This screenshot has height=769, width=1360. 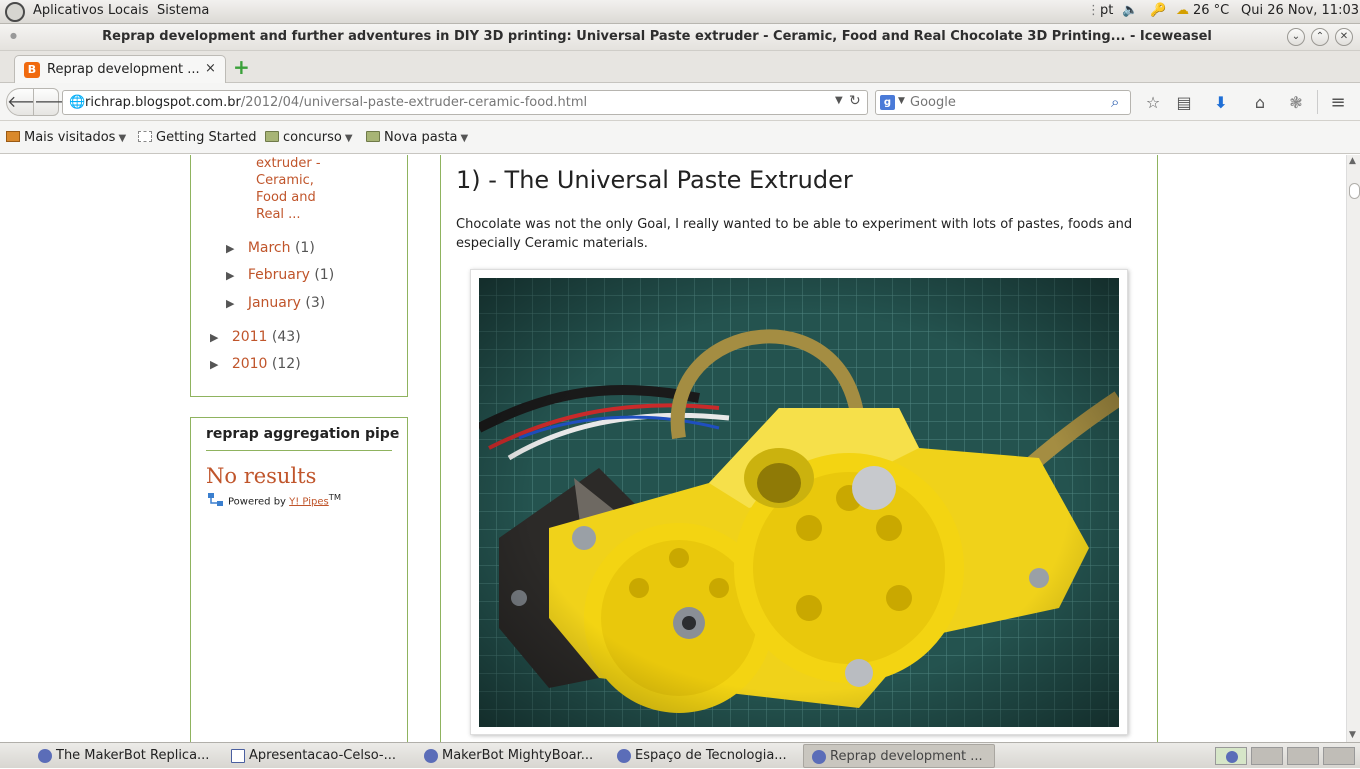 What do you see at coordinates (1211, 10) in the screenshot?
I see `weather-temp: 26 °C` at bounding box center [1211, 10].